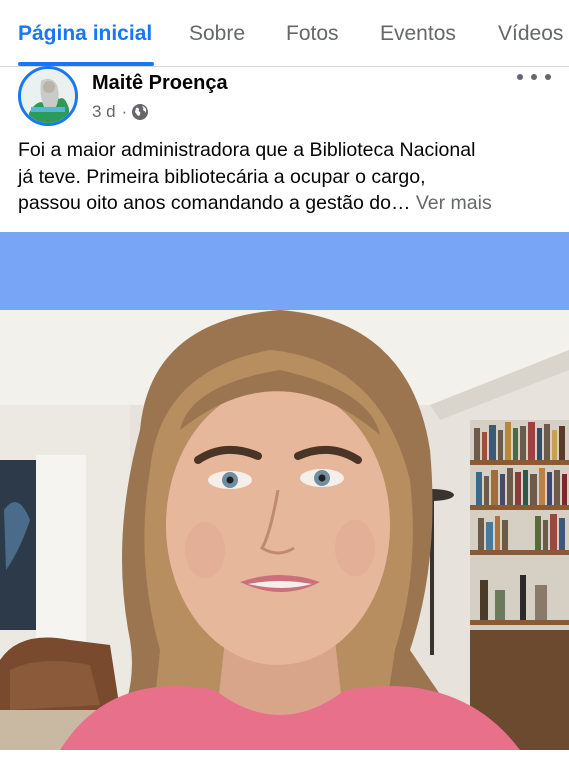 Image resolution: width=569 pixels, height=768 pixels. What do you see at coordinates (454, 203) in the screenshot?
I see `see-more-link: Ver mais` at bounding box center [454, 203].